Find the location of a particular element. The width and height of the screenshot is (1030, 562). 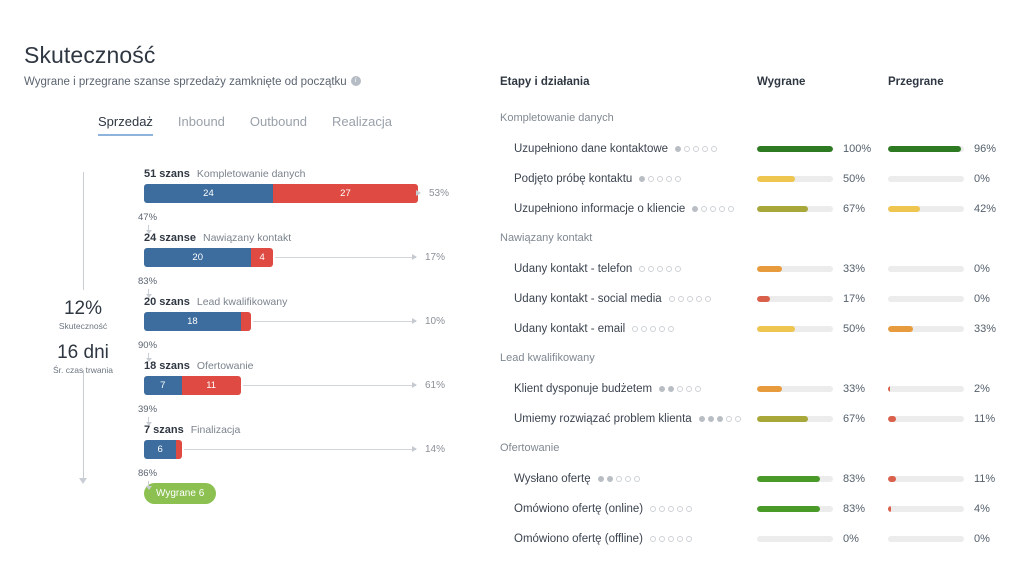

funnel-bar: 7 11 is located at coordinates (192, 385).